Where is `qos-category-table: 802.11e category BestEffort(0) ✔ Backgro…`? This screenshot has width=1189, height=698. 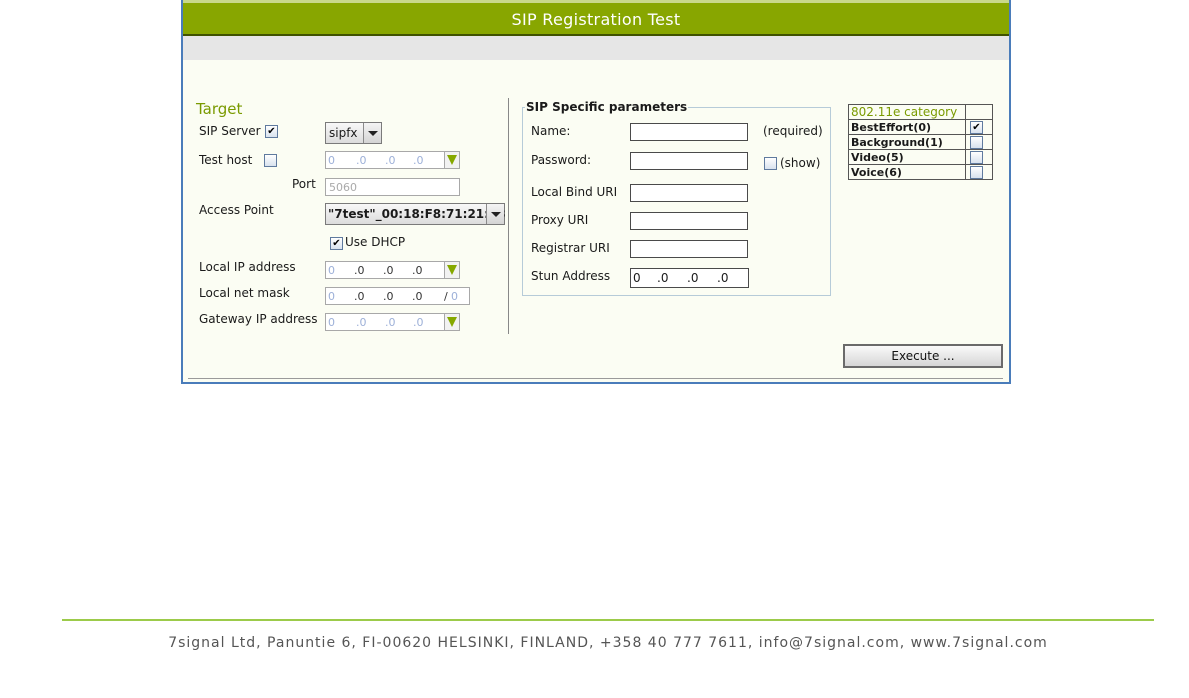
qos-category-table: 802.11e category BestEffort(0) ✔ Backgro… is located at coordinates (920, 142).